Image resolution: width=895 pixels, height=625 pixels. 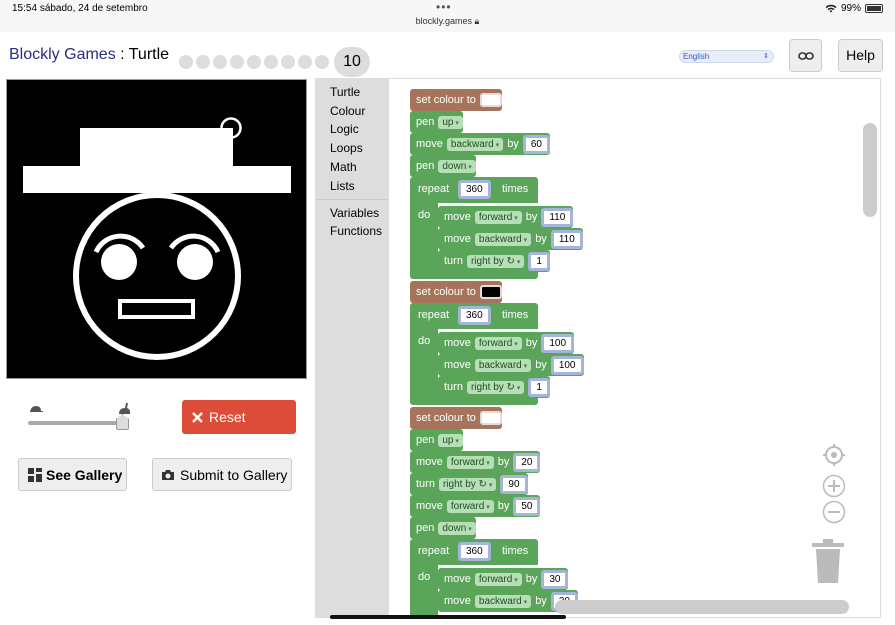 I want to click on move-block: movebackwardby100, so click(x=511, y=365).